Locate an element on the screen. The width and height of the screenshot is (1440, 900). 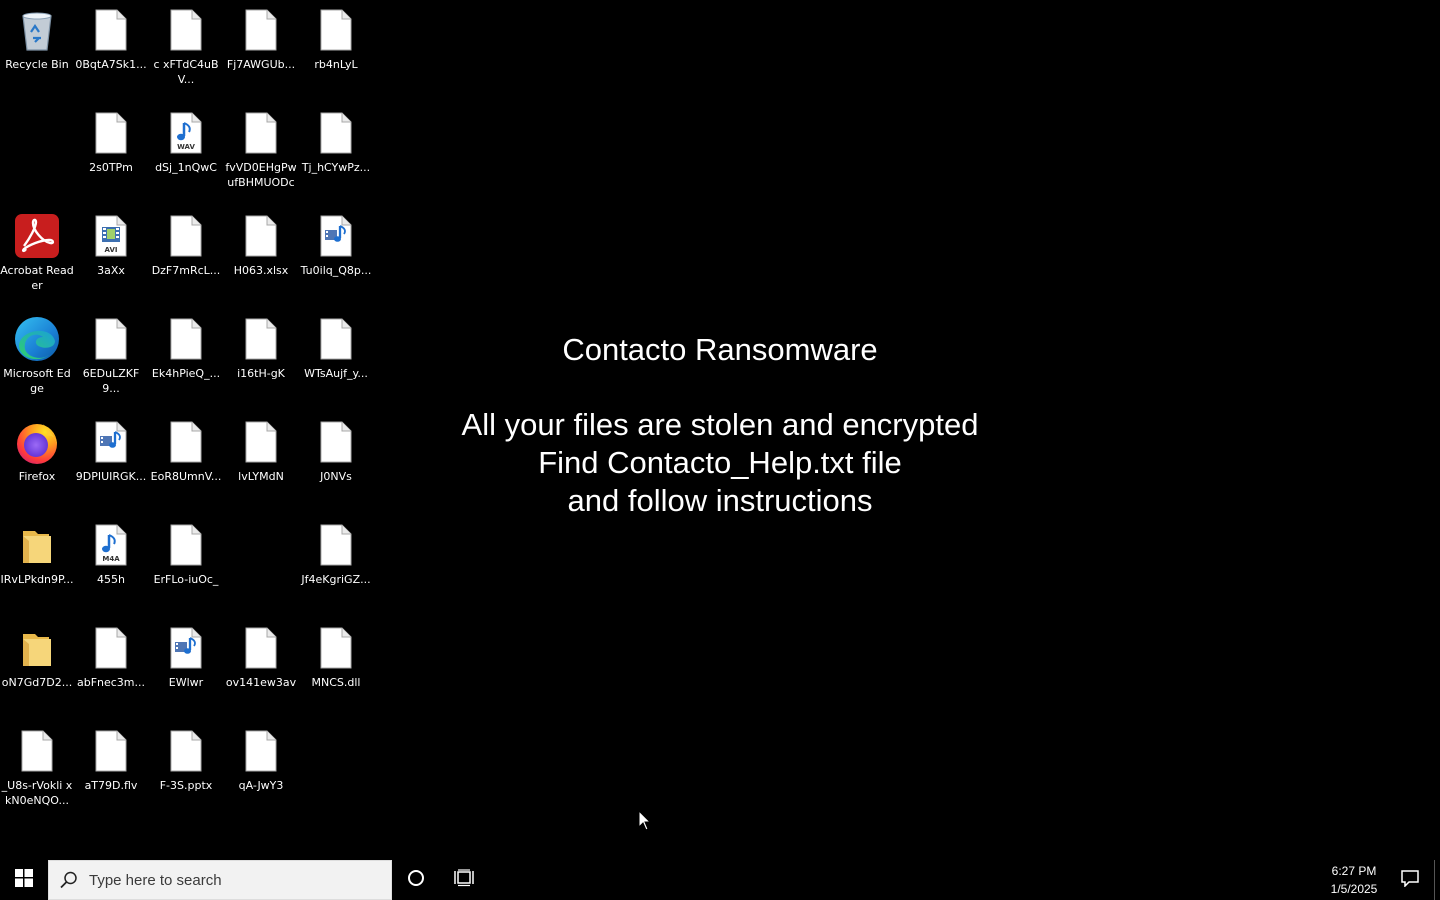
desktop-icon: AVI 3aXx is located at coordinates (111, 256).